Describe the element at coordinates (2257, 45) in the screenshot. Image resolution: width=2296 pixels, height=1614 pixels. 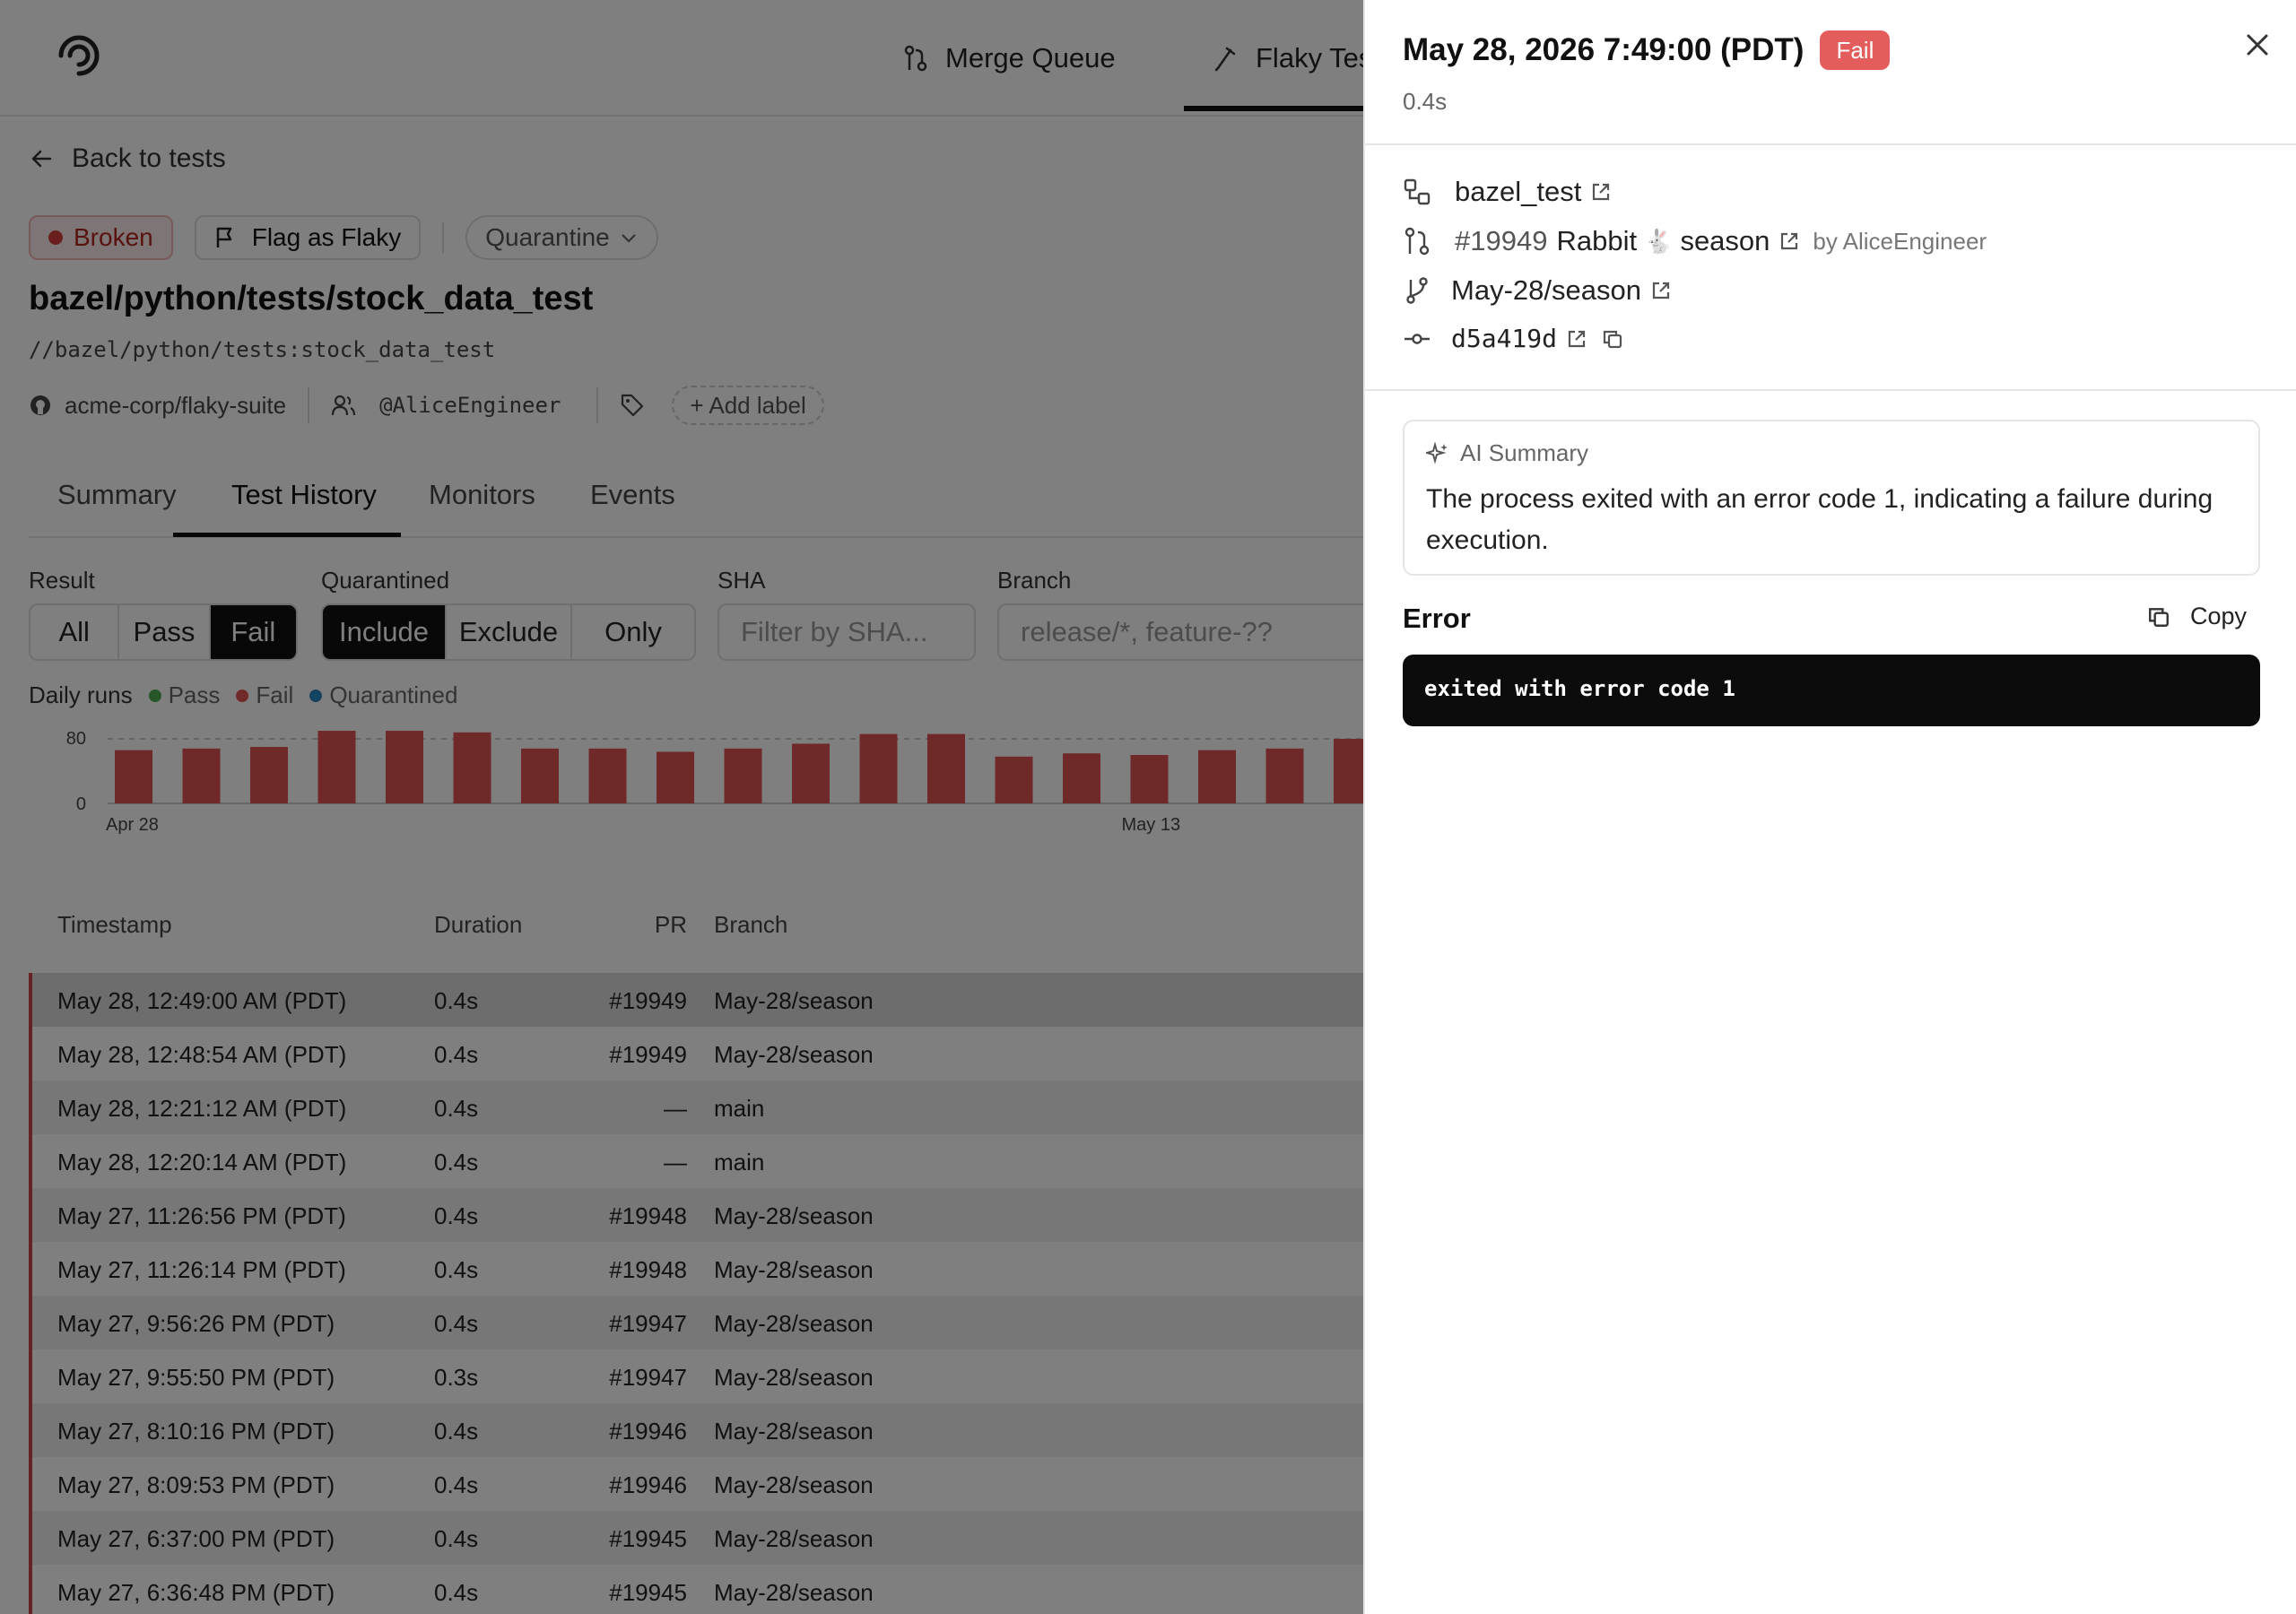
I see `close-icon` at that location.